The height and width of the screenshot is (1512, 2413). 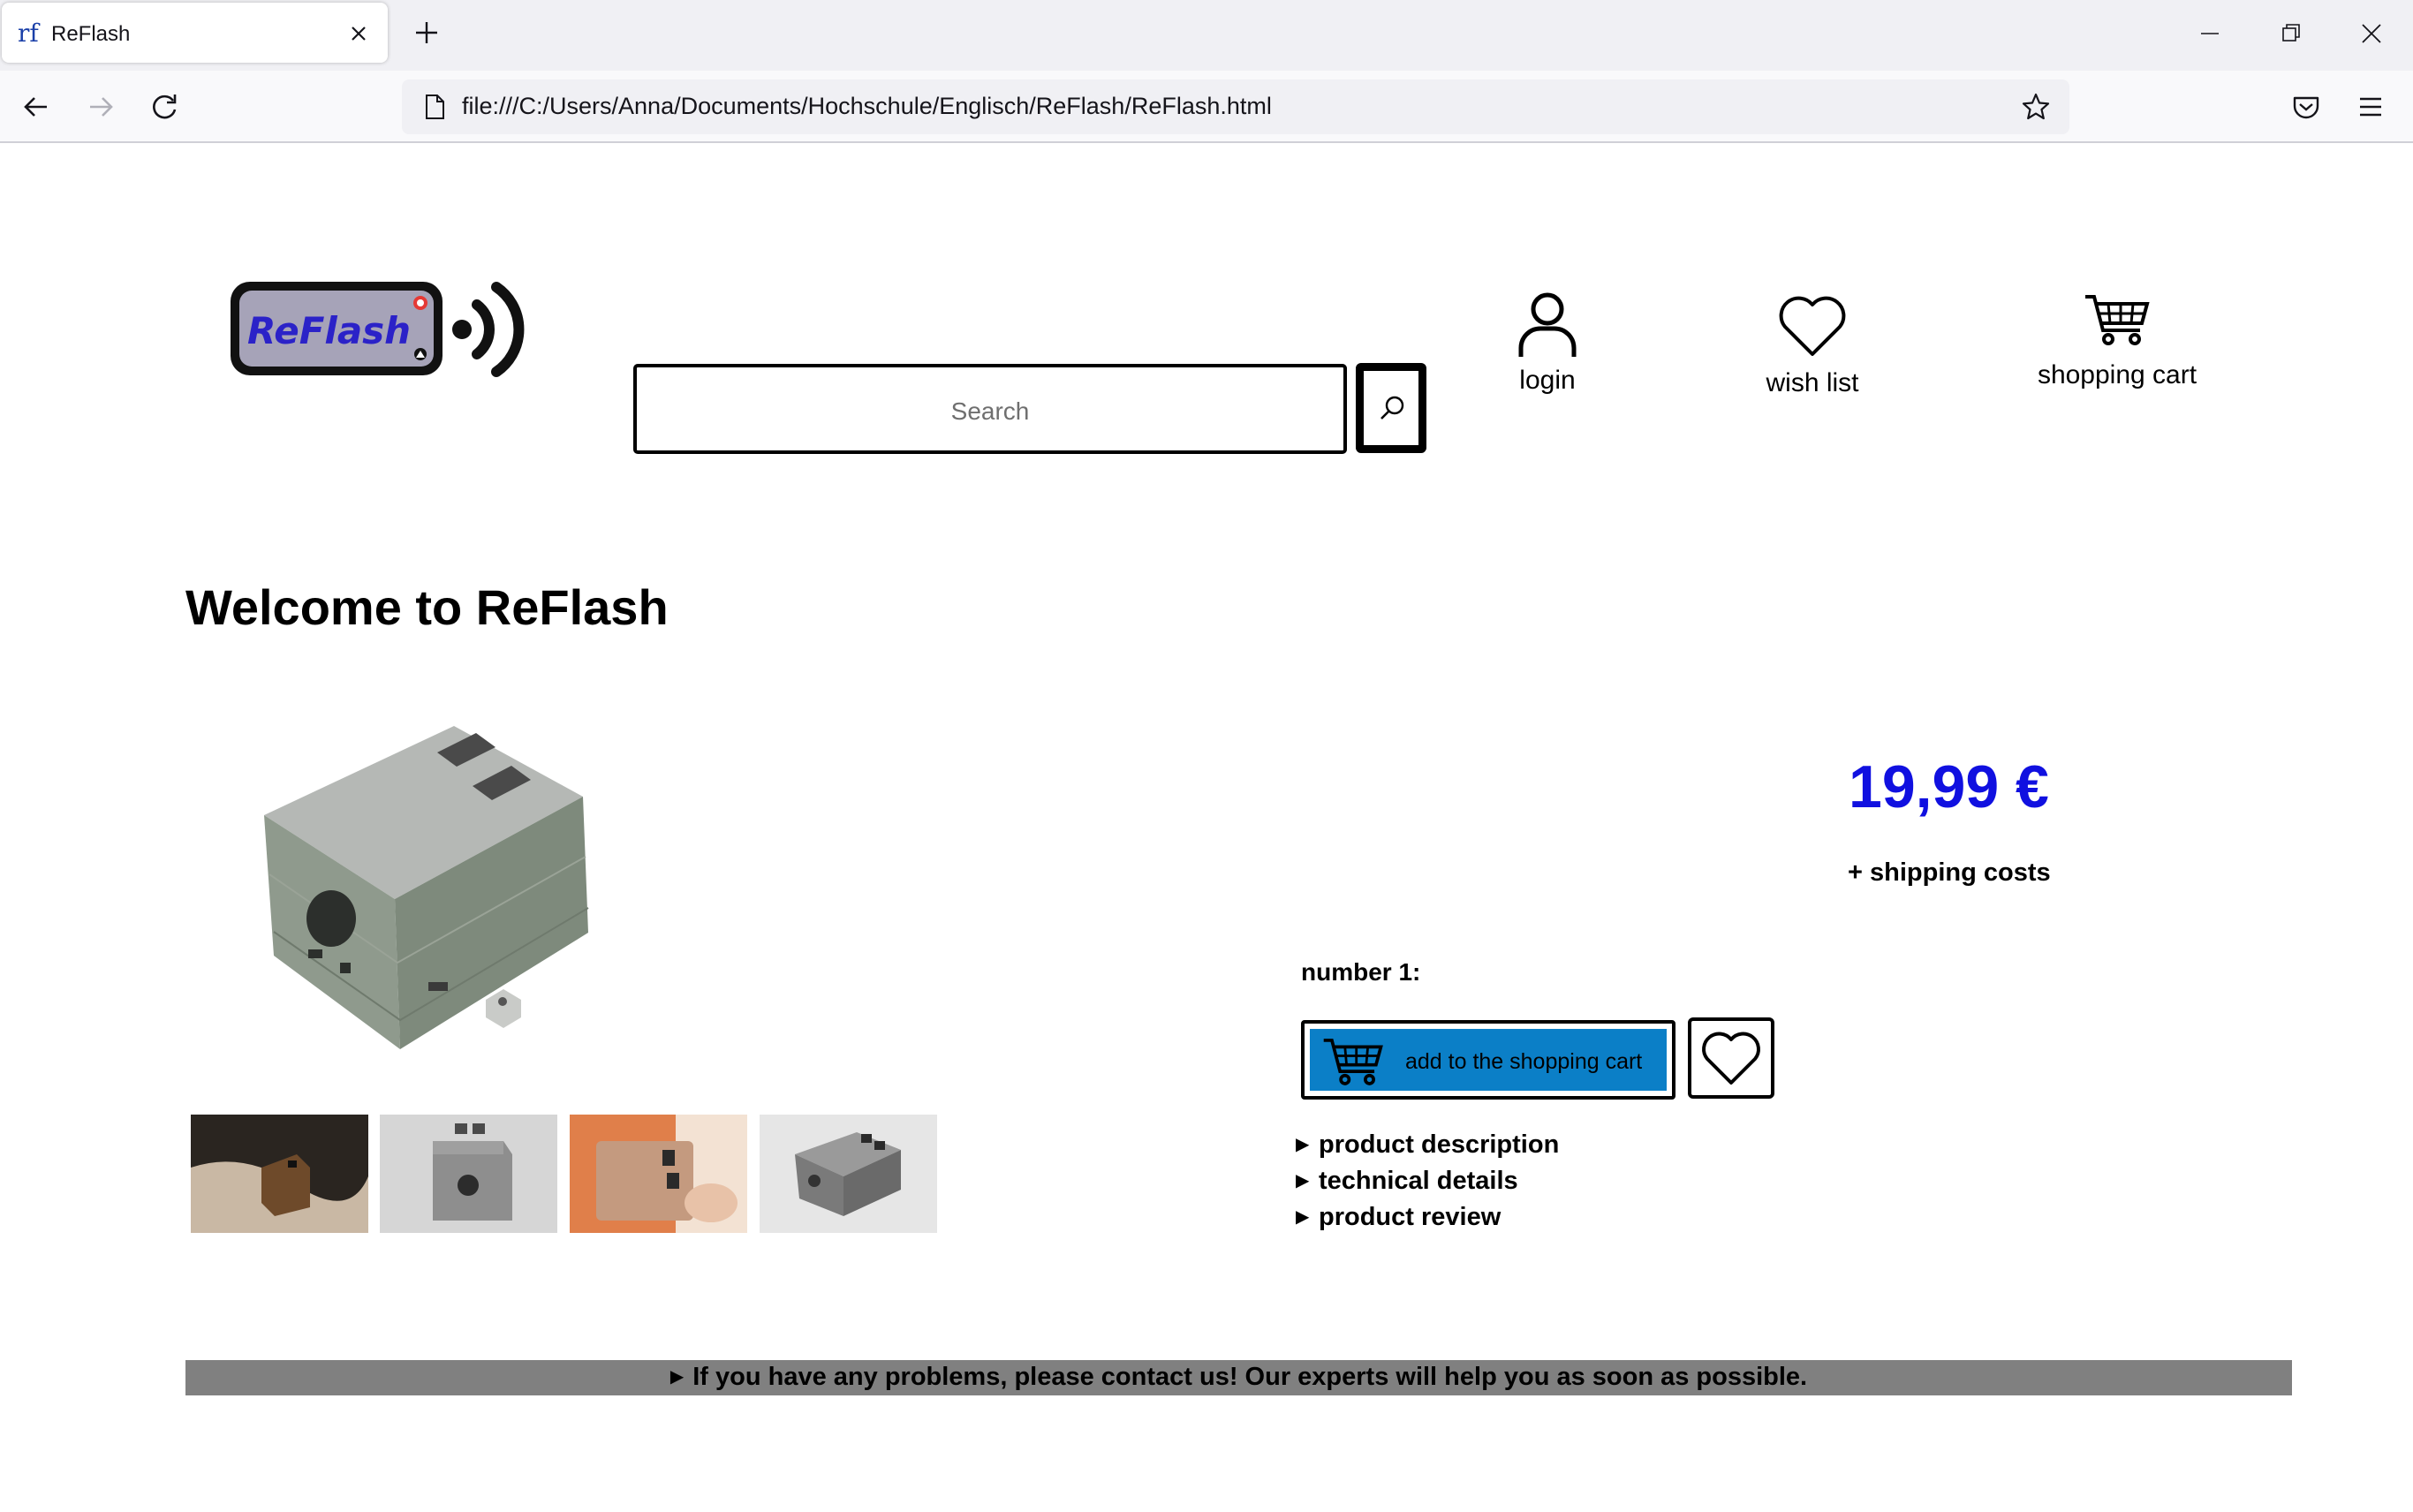 What do you see at coordinates (1361, 972) in the screenshot?
I see `quantity-label: number 1:` at bounding box center [1361, 972].